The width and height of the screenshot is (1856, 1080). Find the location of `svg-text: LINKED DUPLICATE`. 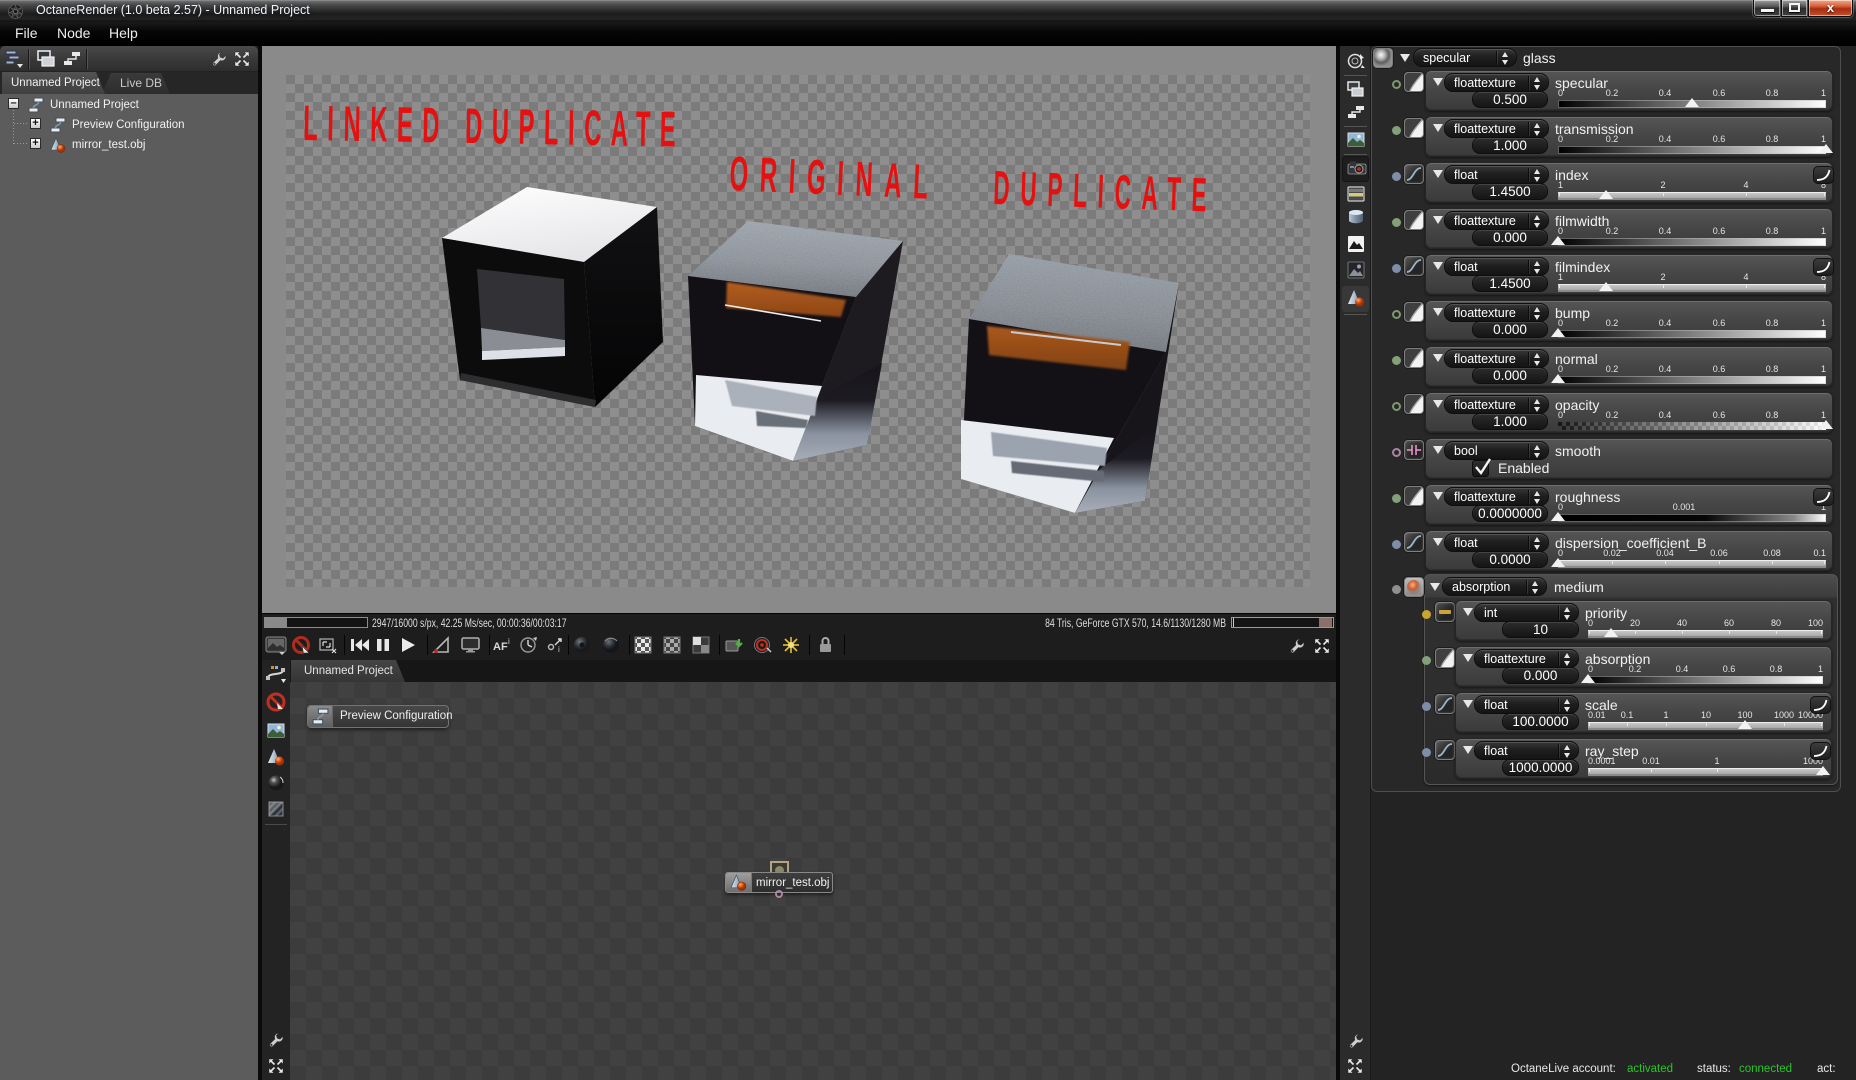

svg-text: LINKED DUPLICATE is located at coordinates (494, 126).